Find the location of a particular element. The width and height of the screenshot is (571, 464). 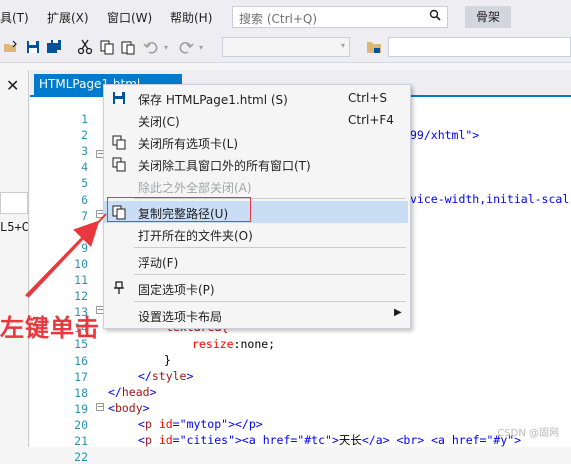

annotation-arrow-line is located at coordinates (67, 255).